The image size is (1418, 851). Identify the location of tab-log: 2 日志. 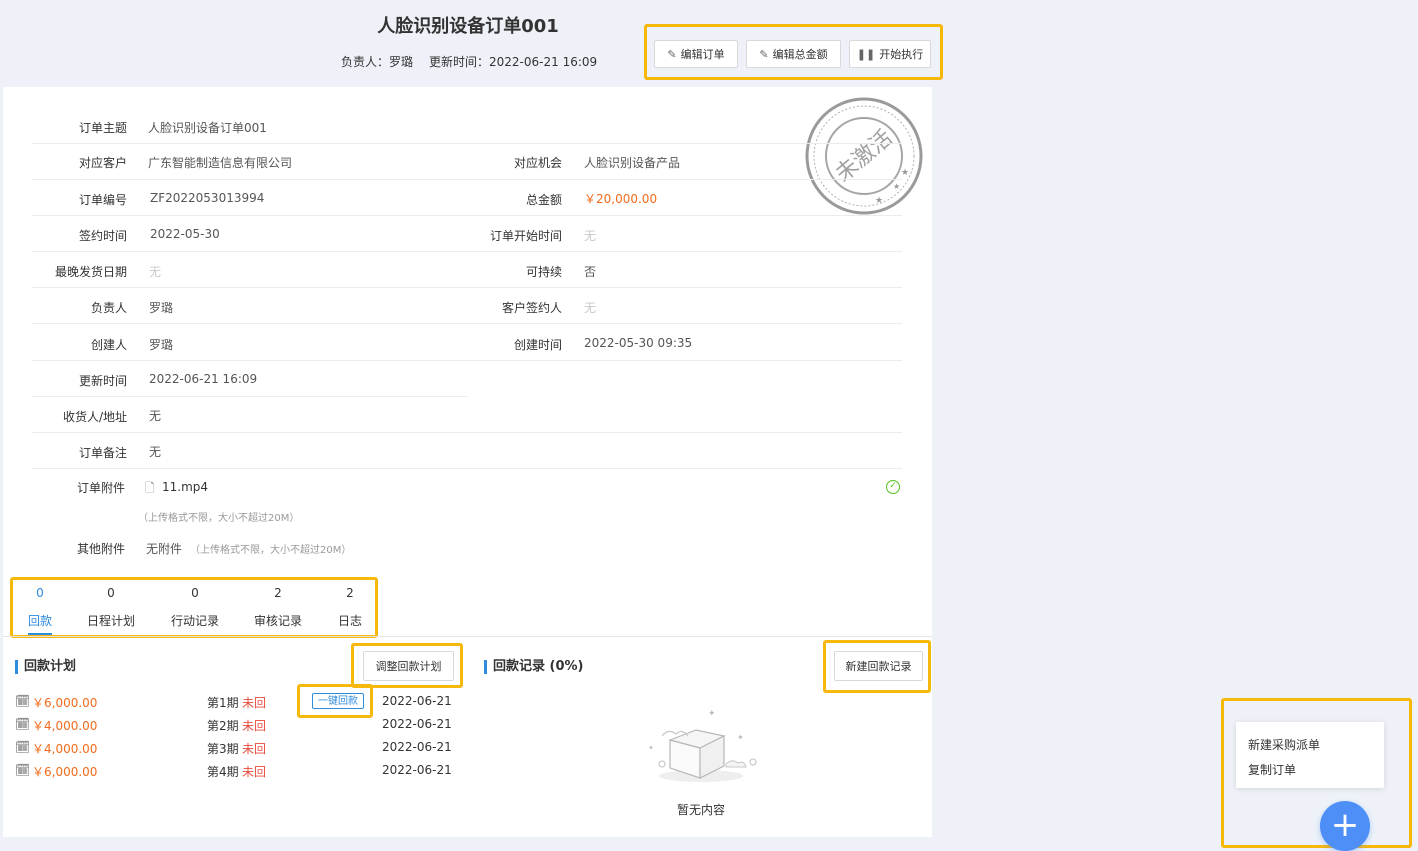
(350, 607).